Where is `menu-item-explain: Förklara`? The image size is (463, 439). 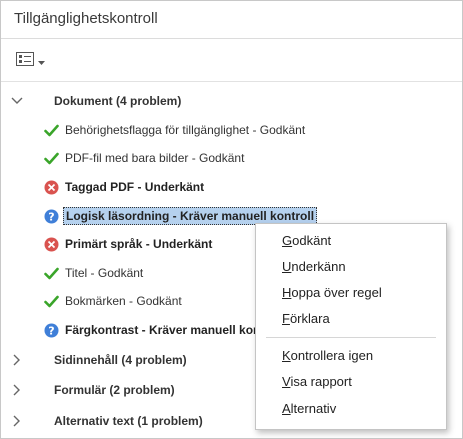
menu-item-explain: Förklara is located at coordinates (306, 319).